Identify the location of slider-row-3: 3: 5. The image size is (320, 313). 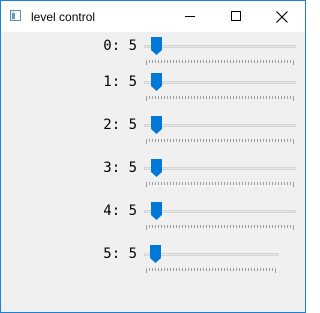
(153, 178).